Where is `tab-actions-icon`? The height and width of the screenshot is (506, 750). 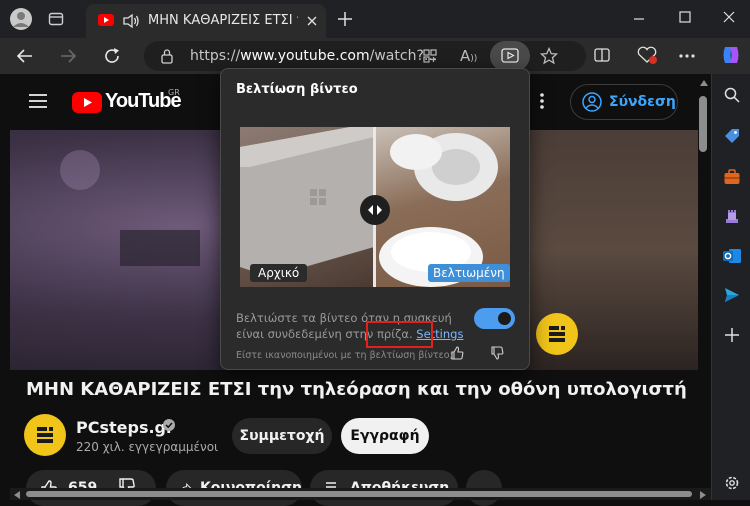 tab-actions-icon is located at coordinates (56, 19).